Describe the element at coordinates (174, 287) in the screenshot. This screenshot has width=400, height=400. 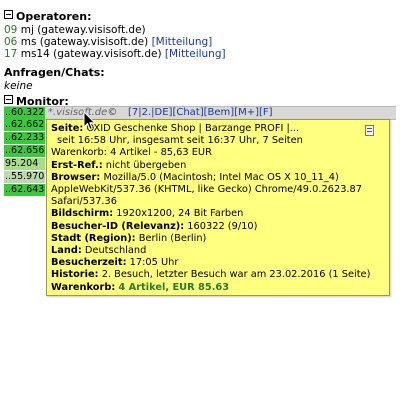
I see `cart-value: 4 Artikel, EUR 85.63` at that location.